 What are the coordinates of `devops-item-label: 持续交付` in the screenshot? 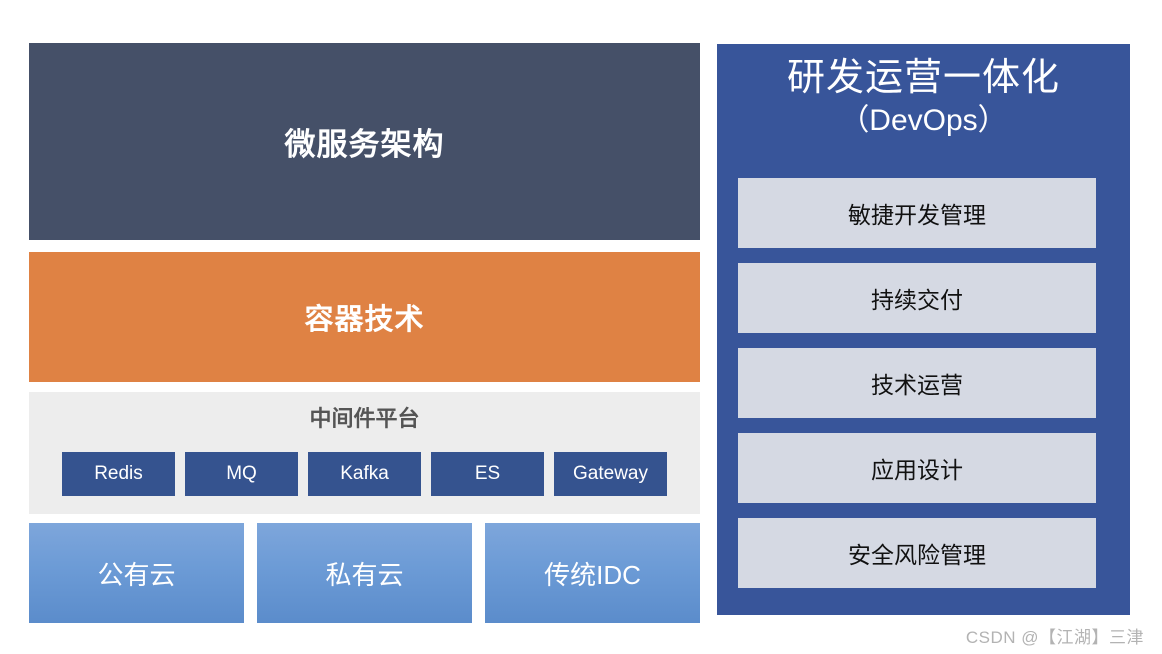 It's located at (917, 300).